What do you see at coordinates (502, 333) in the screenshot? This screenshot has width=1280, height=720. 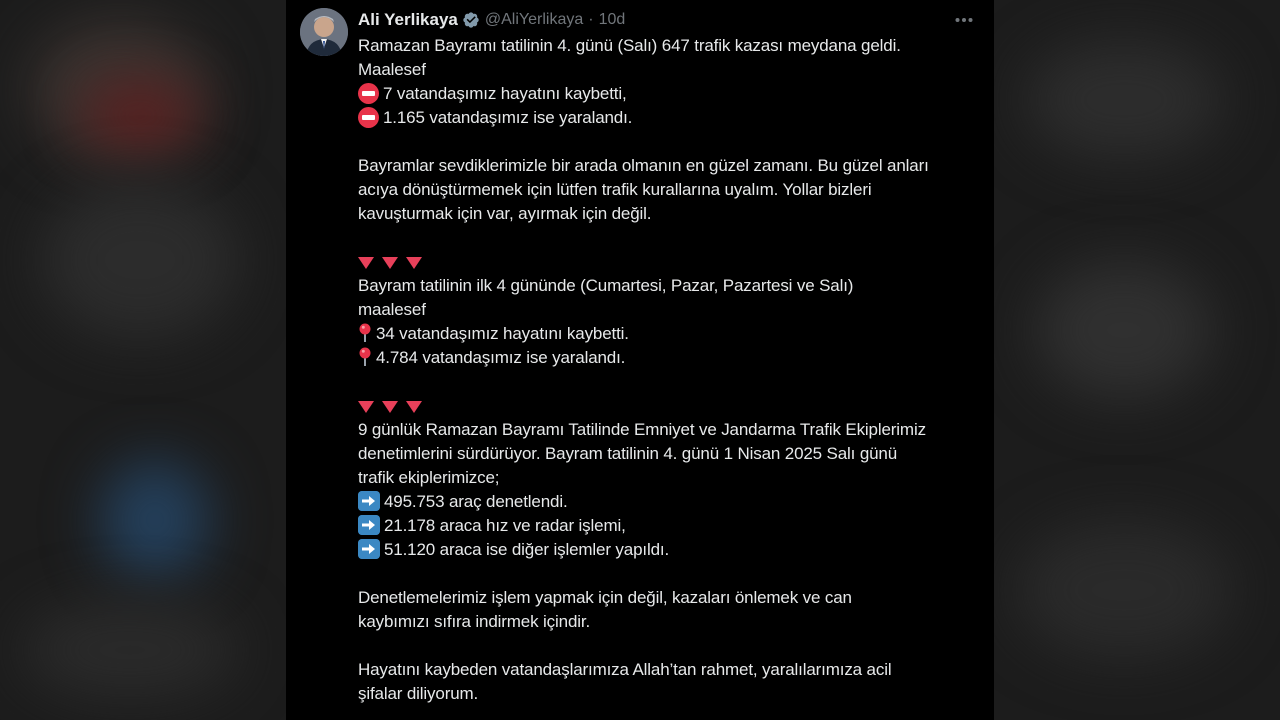 I see `text-line: 34 vatandaşımız hayatını kaybetti.` at bounding box center [502, 333].